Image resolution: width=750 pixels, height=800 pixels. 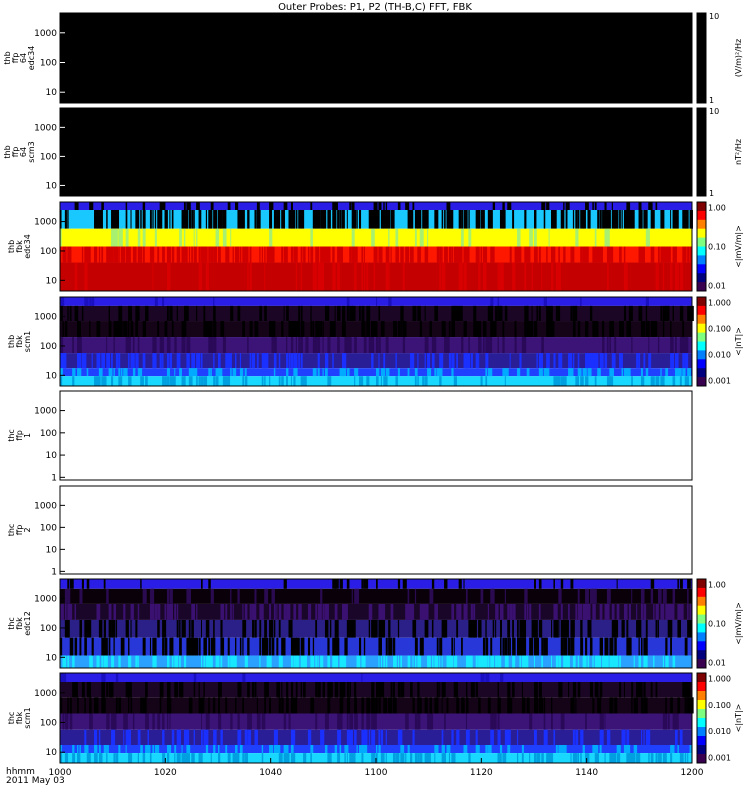 What do you see at coordinates (27, 246) in the screenshot?
I see `panel-label-line: edc34` at bounding box center [27, 246].